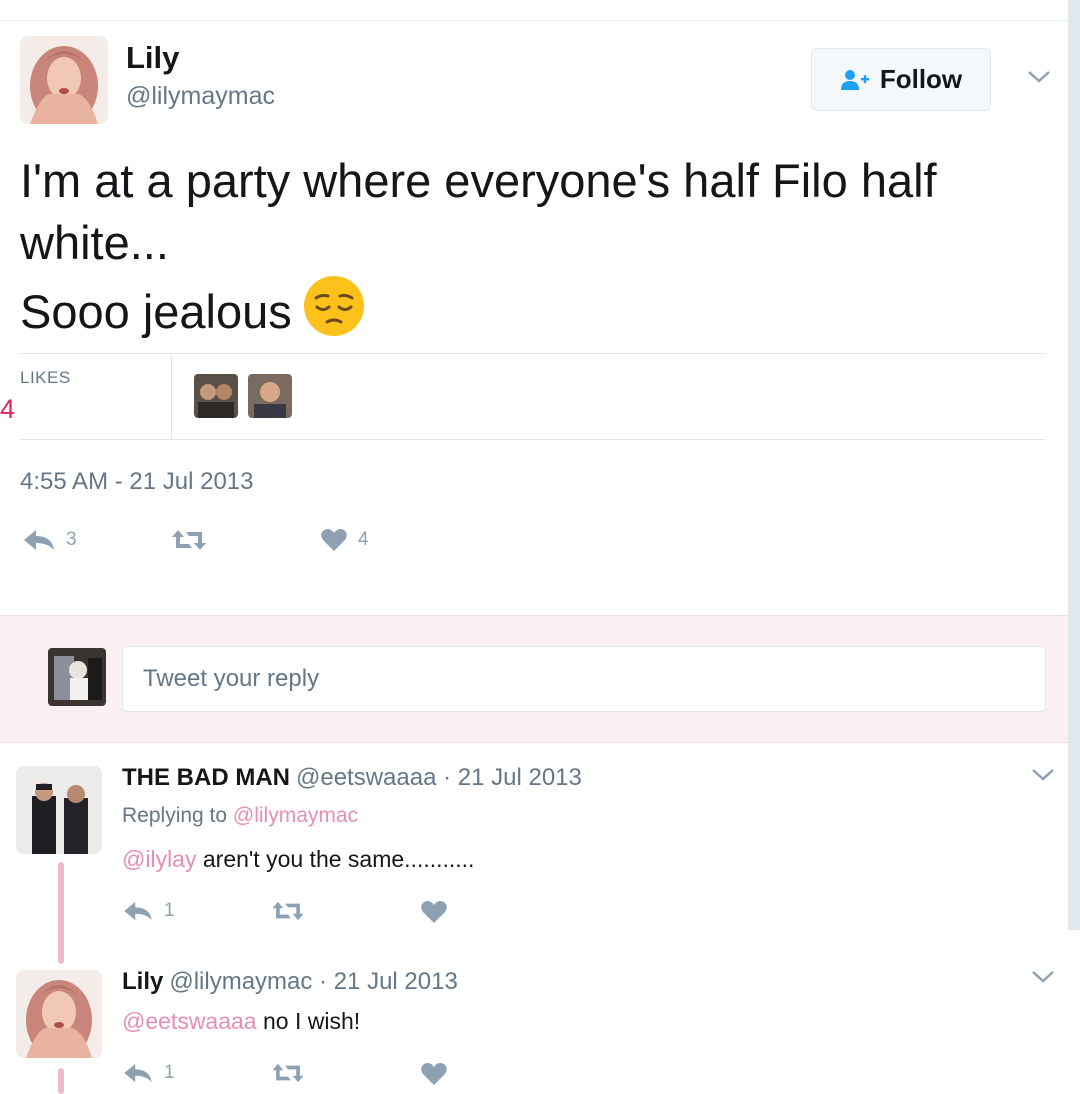 This screenshot has width=1080, height=1094. Describe the element at coordinates (854, 79) in the screenshot. I see `follow-user-icon` at that location.